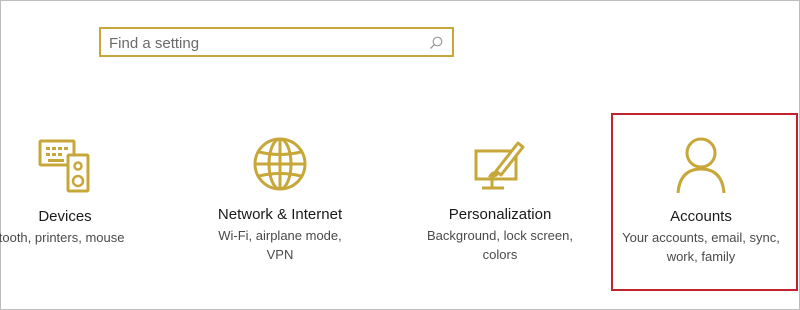 This screenshot has width=800, height=310. What do you see at coordinates (500, 235) in the screenshot?
I see `tile-subtitle-line: Background, lock screen,` at bounding box center [500, 235].